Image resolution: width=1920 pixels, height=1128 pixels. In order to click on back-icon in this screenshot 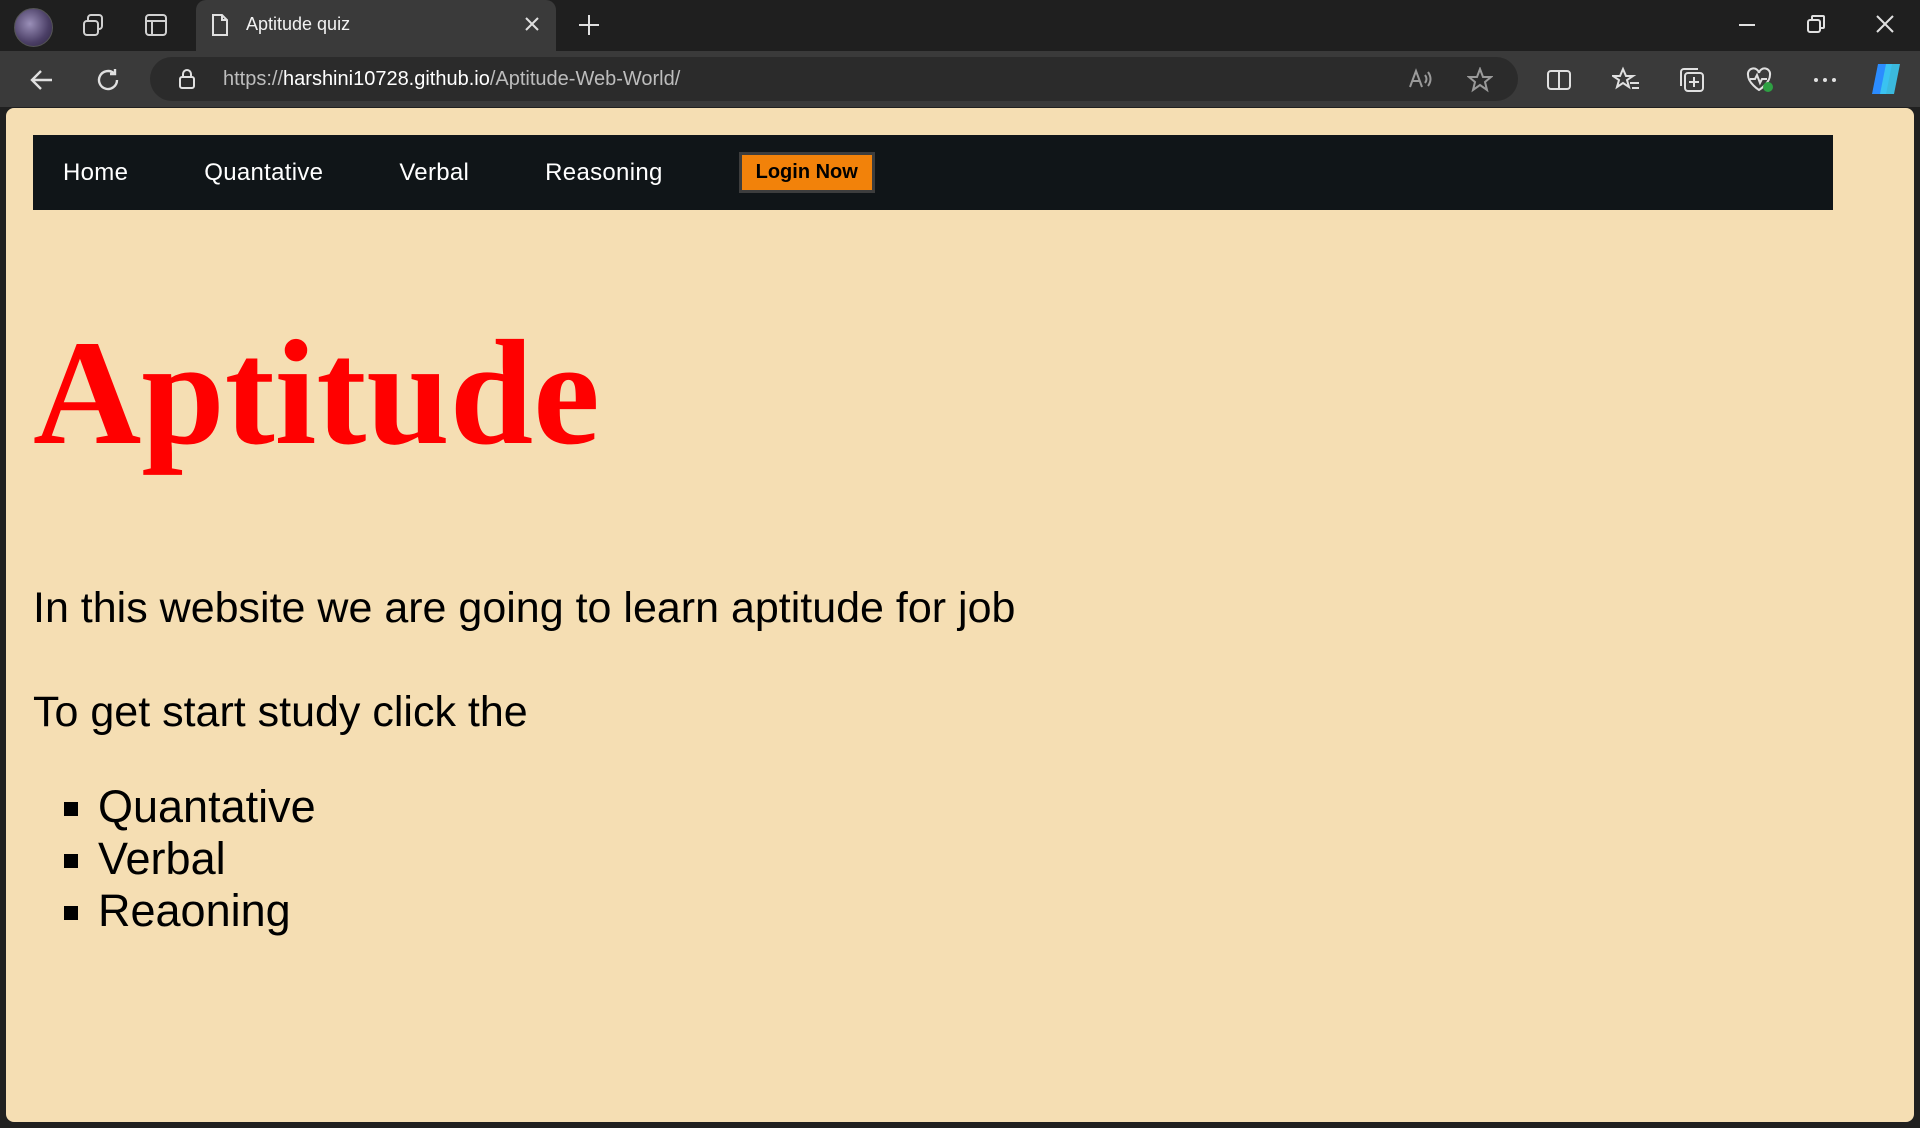, I will do `click(42, 82)`.